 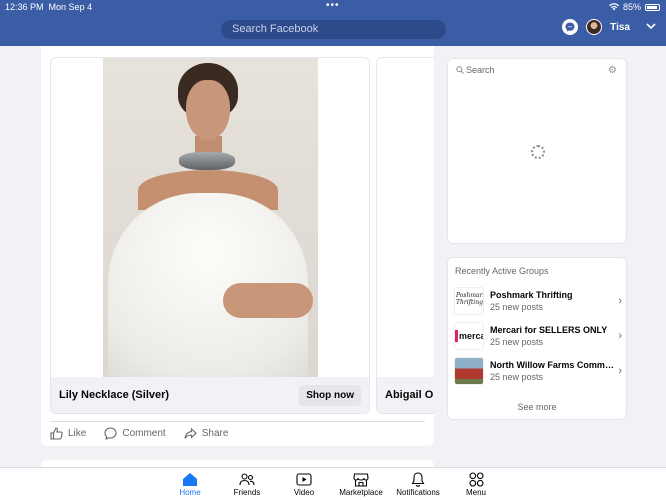 What do you see at coordinates (77, 433) in the screenshot?
I see `like-label: Like` at bounding box center [77, 433].